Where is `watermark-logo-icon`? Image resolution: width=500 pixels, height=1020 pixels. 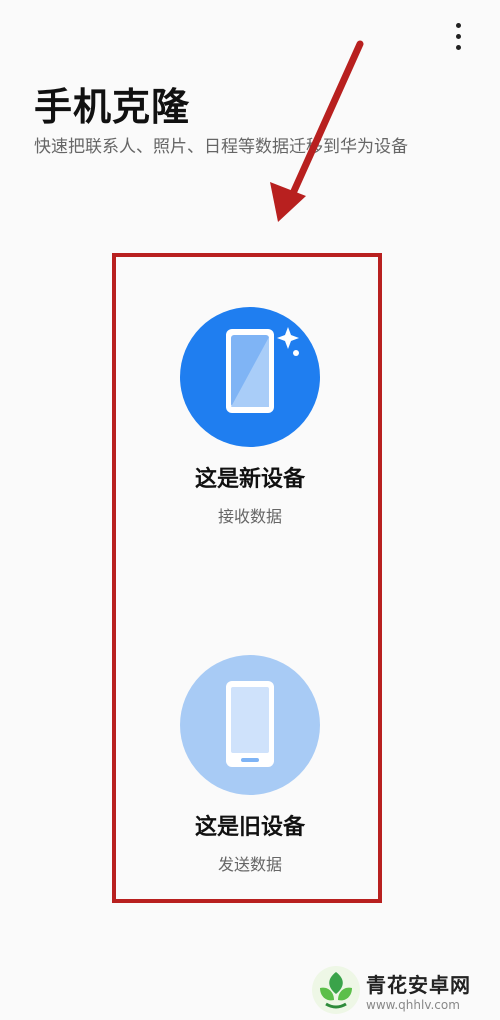 watermark-logo-icon is located at coordinates (336, 990).